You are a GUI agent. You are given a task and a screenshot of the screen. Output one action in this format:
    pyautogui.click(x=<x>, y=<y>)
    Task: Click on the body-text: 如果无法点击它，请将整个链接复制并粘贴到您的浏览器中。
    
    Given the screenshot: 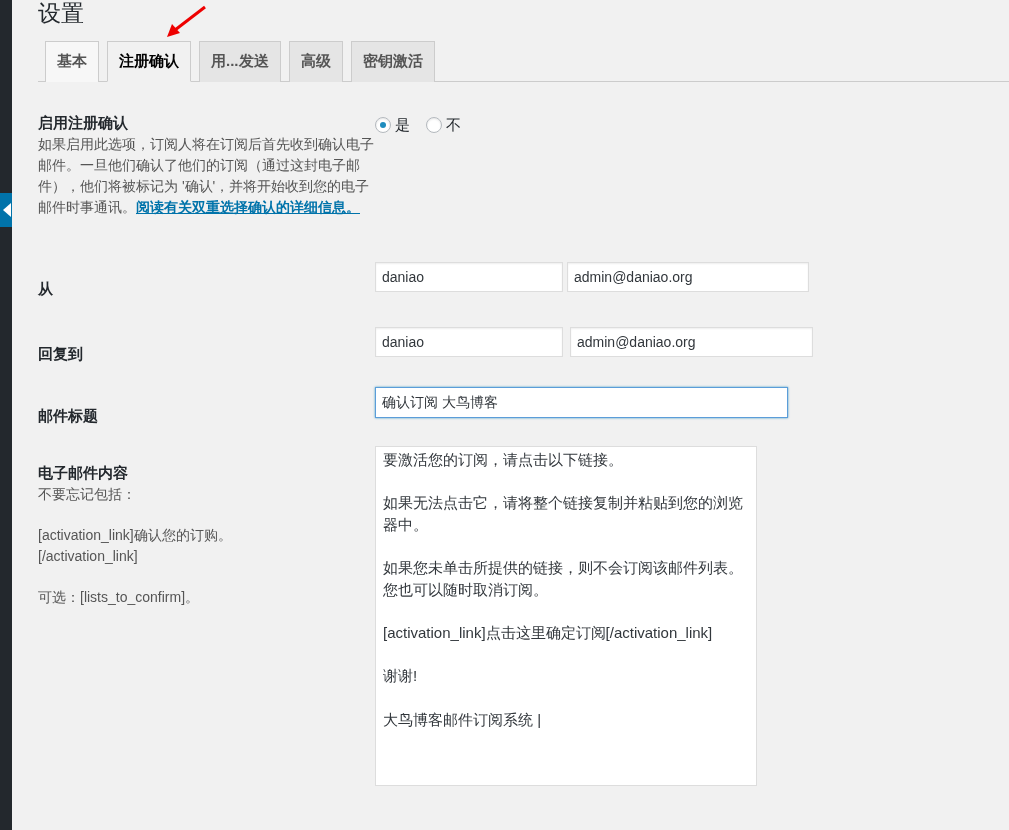 What is the action you would take?
    pyautogui.click(x=563, y=513)
    